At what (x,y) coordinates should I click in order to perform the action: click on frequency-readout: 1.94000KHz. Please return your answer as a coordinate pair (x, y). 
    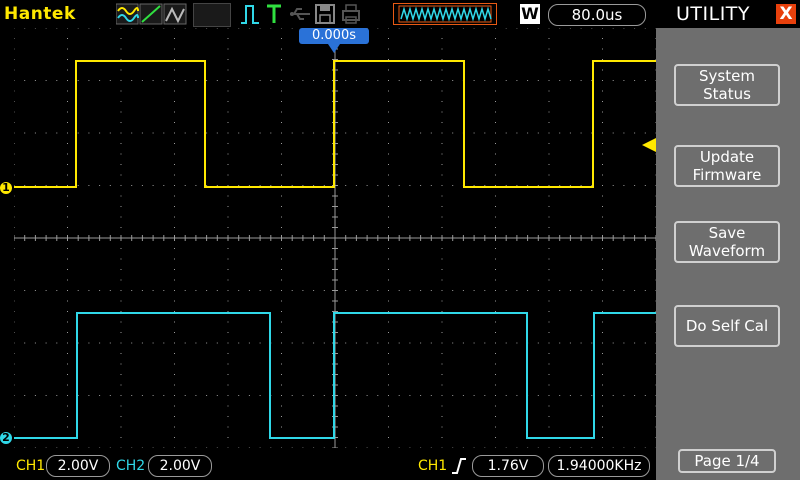
    Looking at the image, I should click on (599, 466).